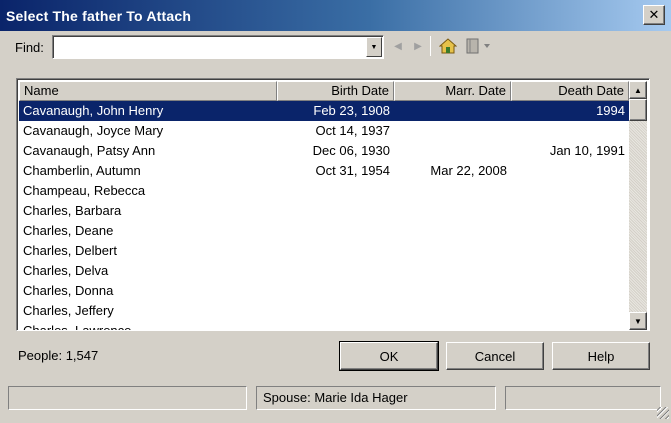 Image resolution: width=671 pixels, height=423 pixels. Describe the element at coordinates (418, 46) in the screenshot. I see `arrow-right-icon: ▶` at that location.